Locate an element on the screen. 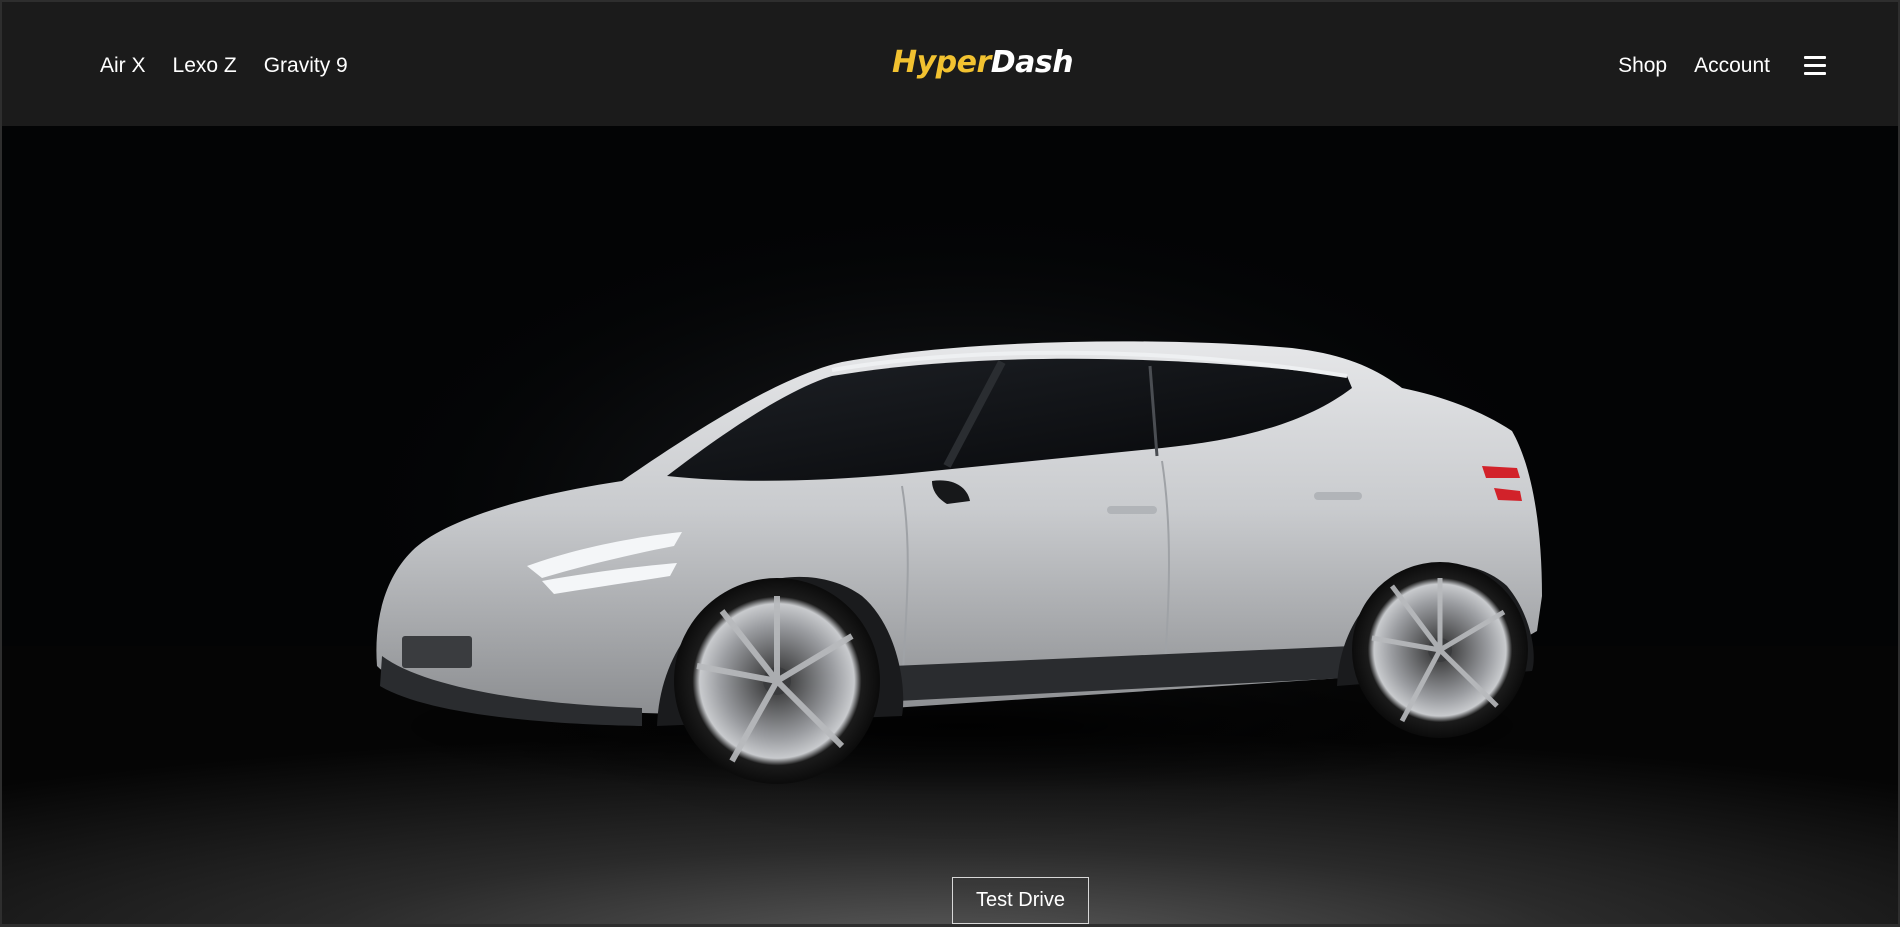 Image resolution: width=1900 pixels, height=927 pixels. brand-logo: HyperDash is located at coordinates (983, 63).